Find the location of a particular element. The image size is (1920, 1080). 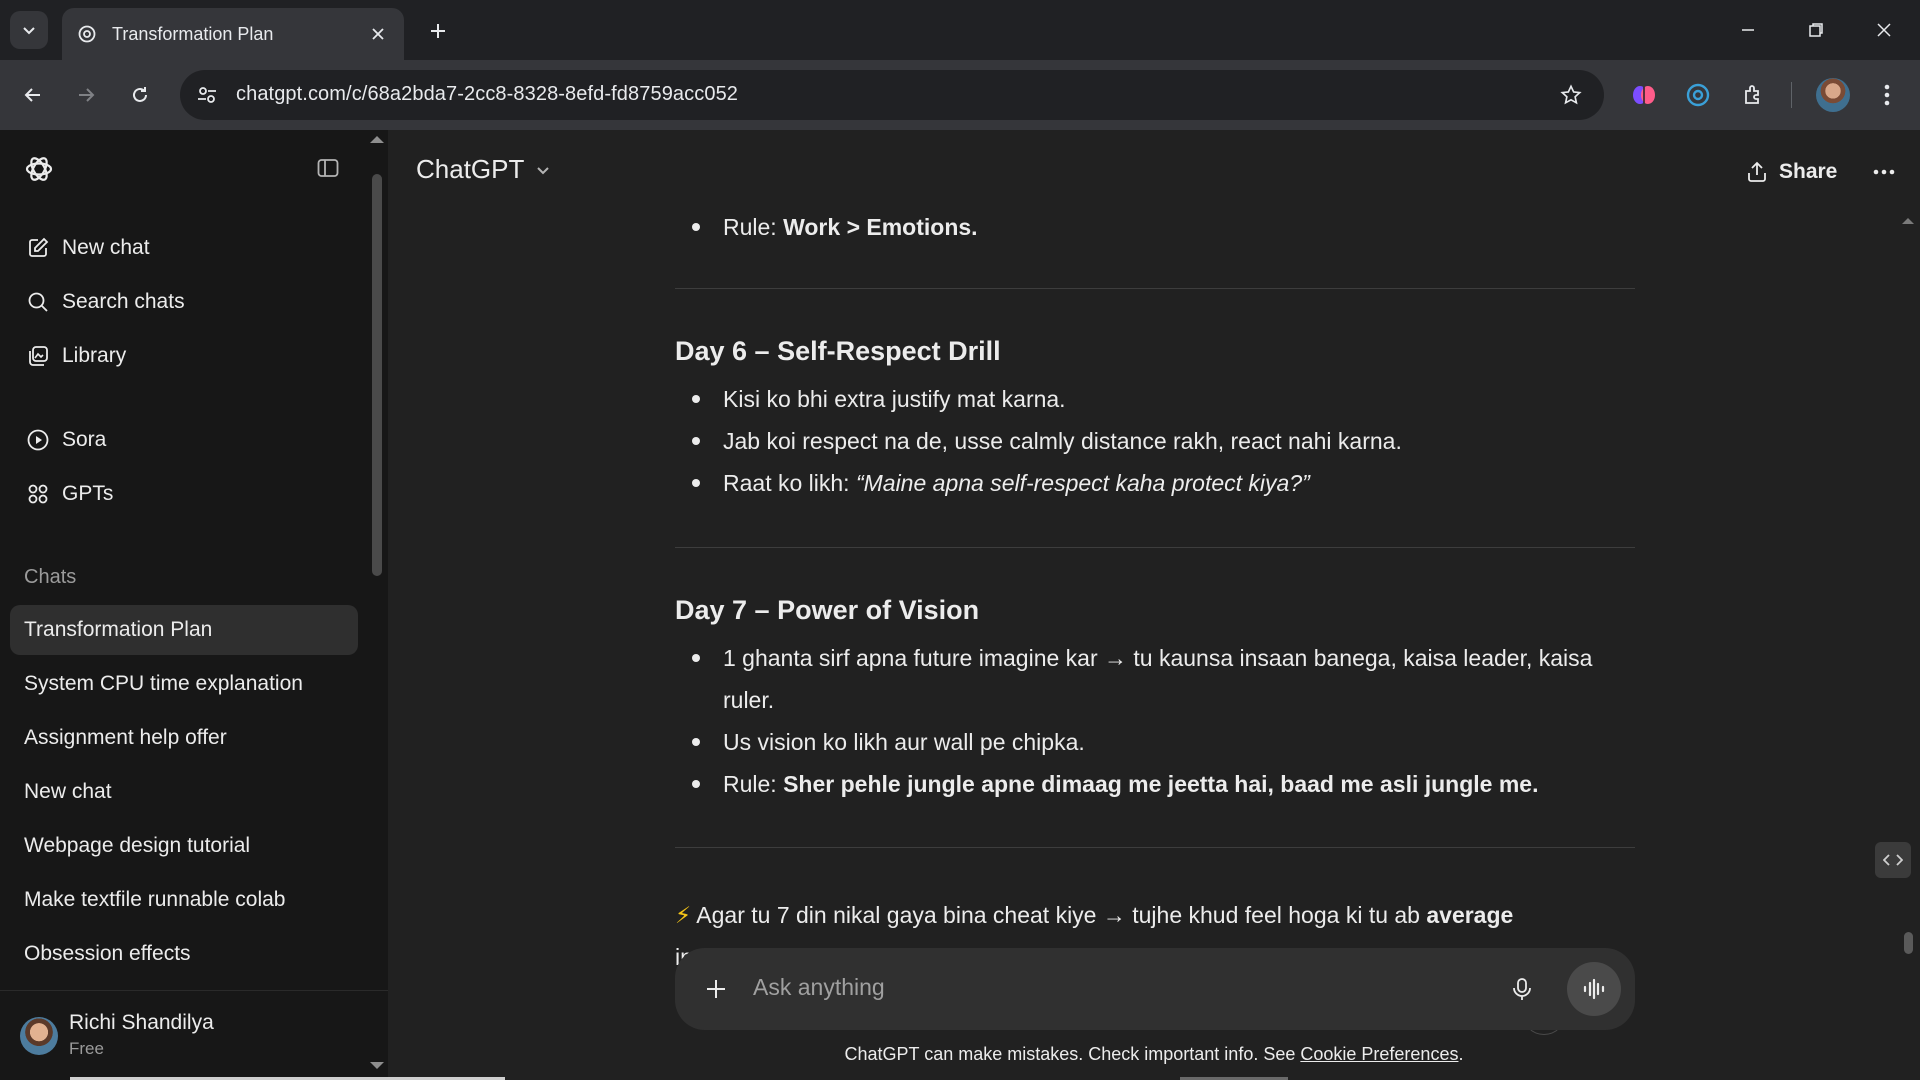

sidebar-item-label: Sora is located at coordinates (84, 439).